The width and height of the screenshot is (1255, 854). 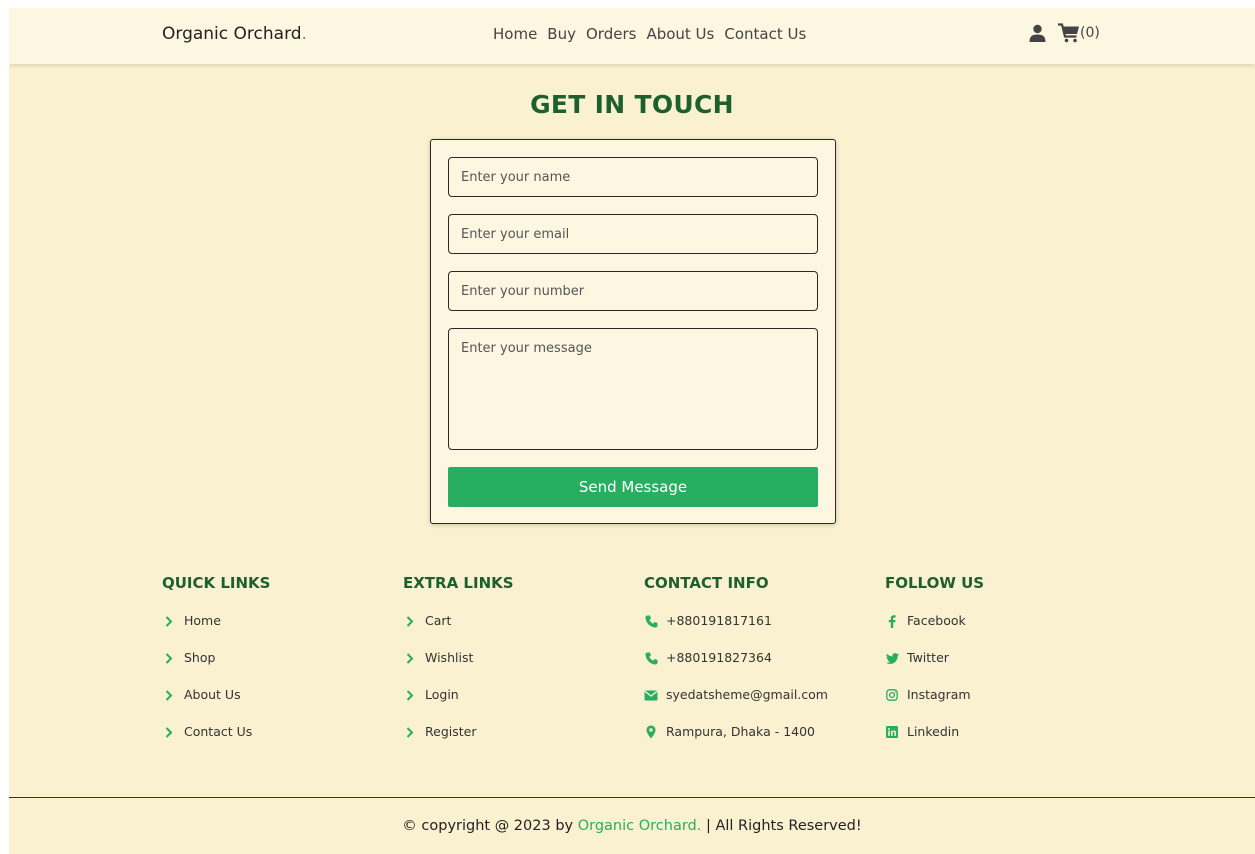 I want to click on nav-home: Home, so click(x=515, y=34).